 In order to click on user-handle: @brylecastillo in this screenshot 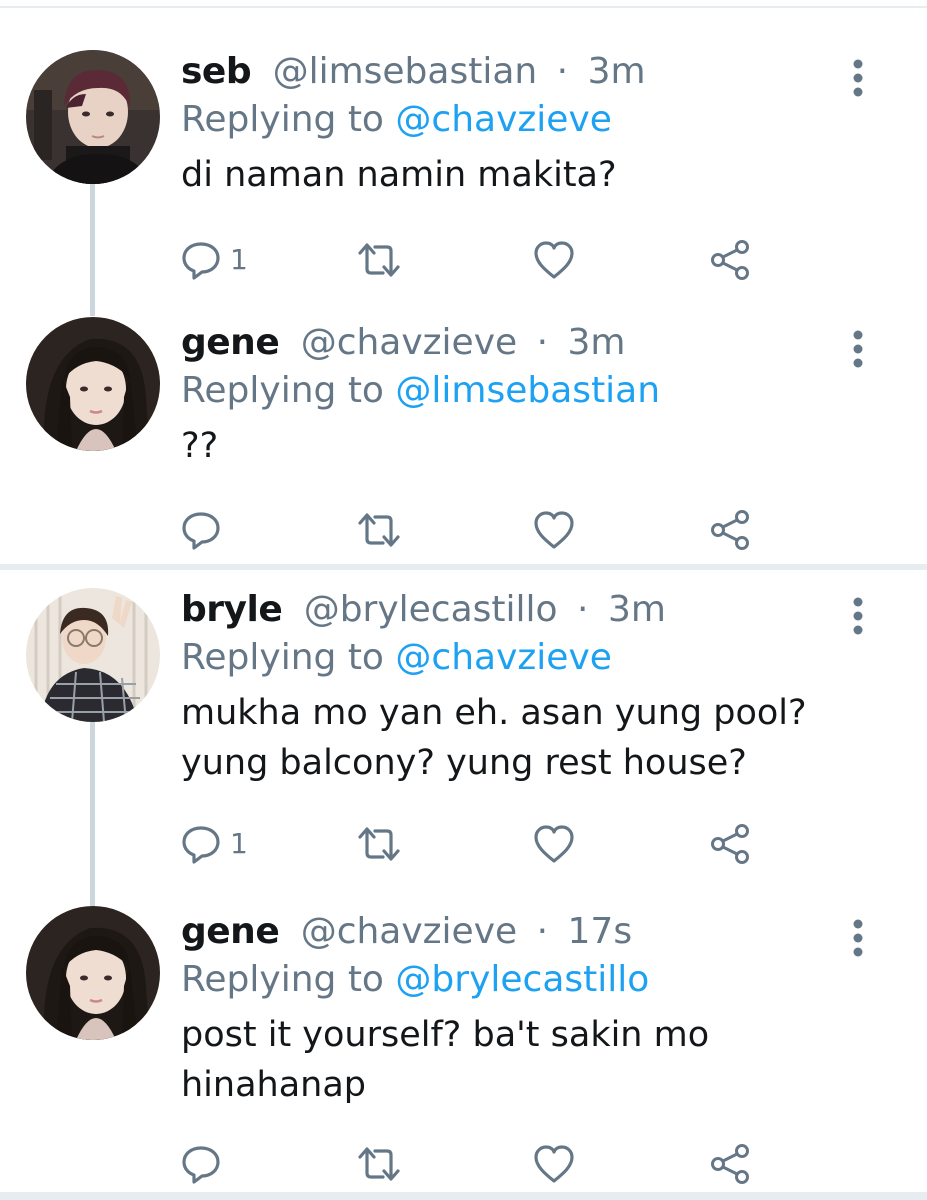, I will do `click(431, 609)`.